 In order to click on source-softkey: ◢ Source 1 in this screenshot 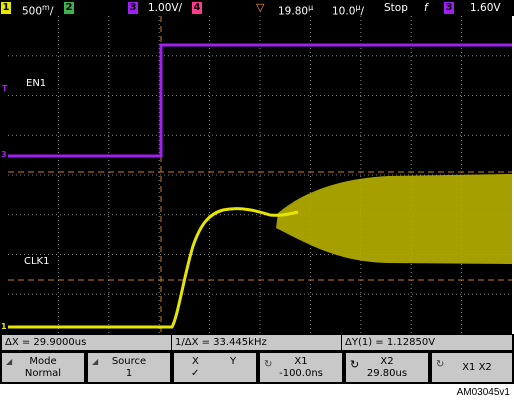, I will do `click(129, 367)`.